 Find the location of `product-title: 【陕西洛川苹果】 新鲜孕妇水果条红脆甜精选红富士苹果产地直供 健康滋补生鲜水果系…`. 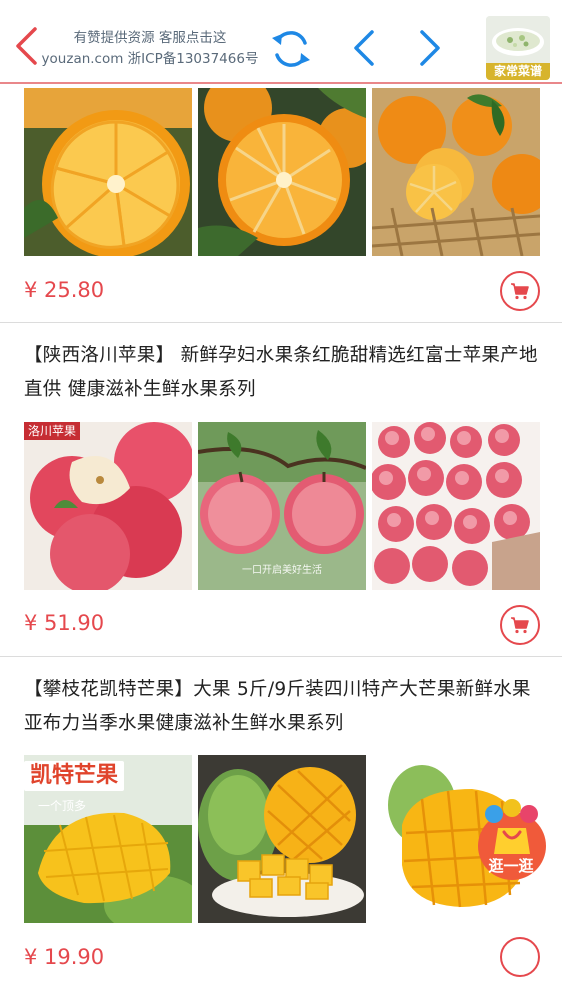

product-title: 【陕西洛川苹果】 新鲜孕妇水果条红脆甜精选红富士苹果产地直供 健康滋补生鲜水果系… is located at coordinates (284, 373).